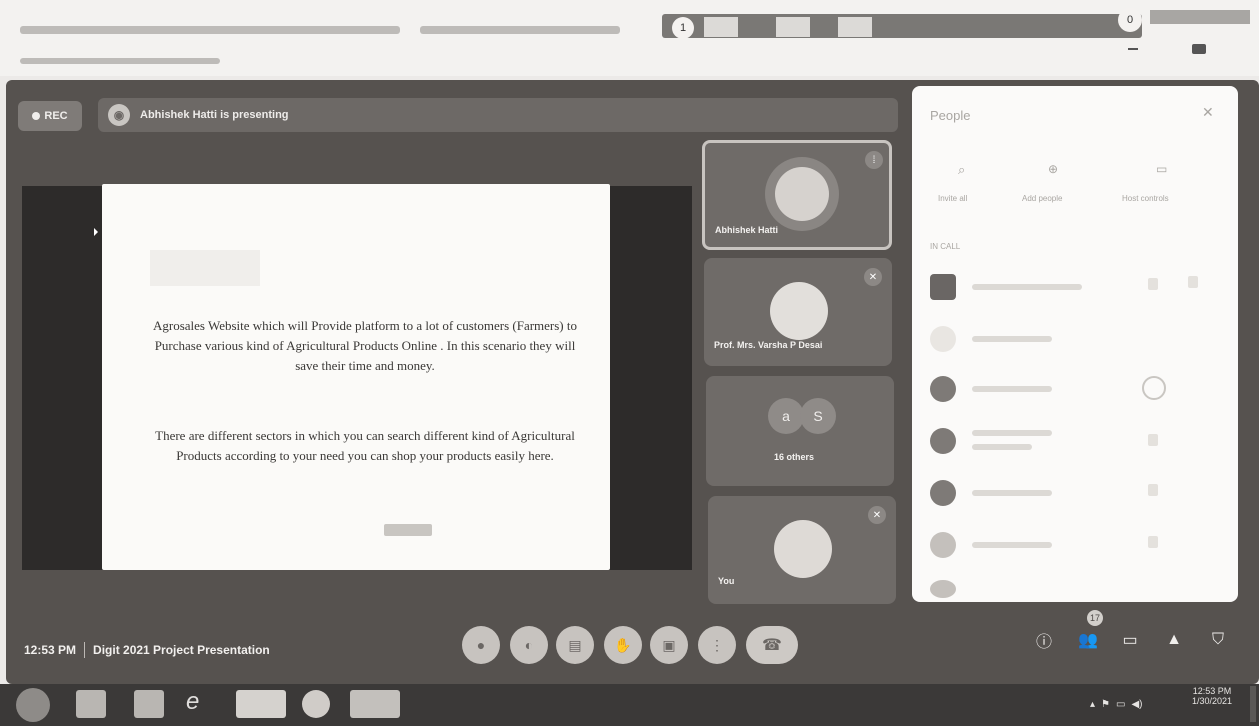  I want to click on rec-label: REC, so click(56, 116).